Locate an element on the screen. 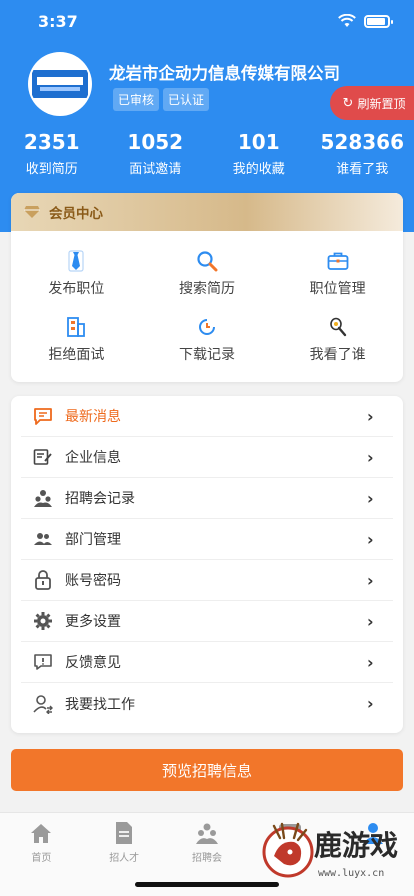 The height and width of the screenshot is (896, 414). wifi-icon is located at coordinates (347, 20).